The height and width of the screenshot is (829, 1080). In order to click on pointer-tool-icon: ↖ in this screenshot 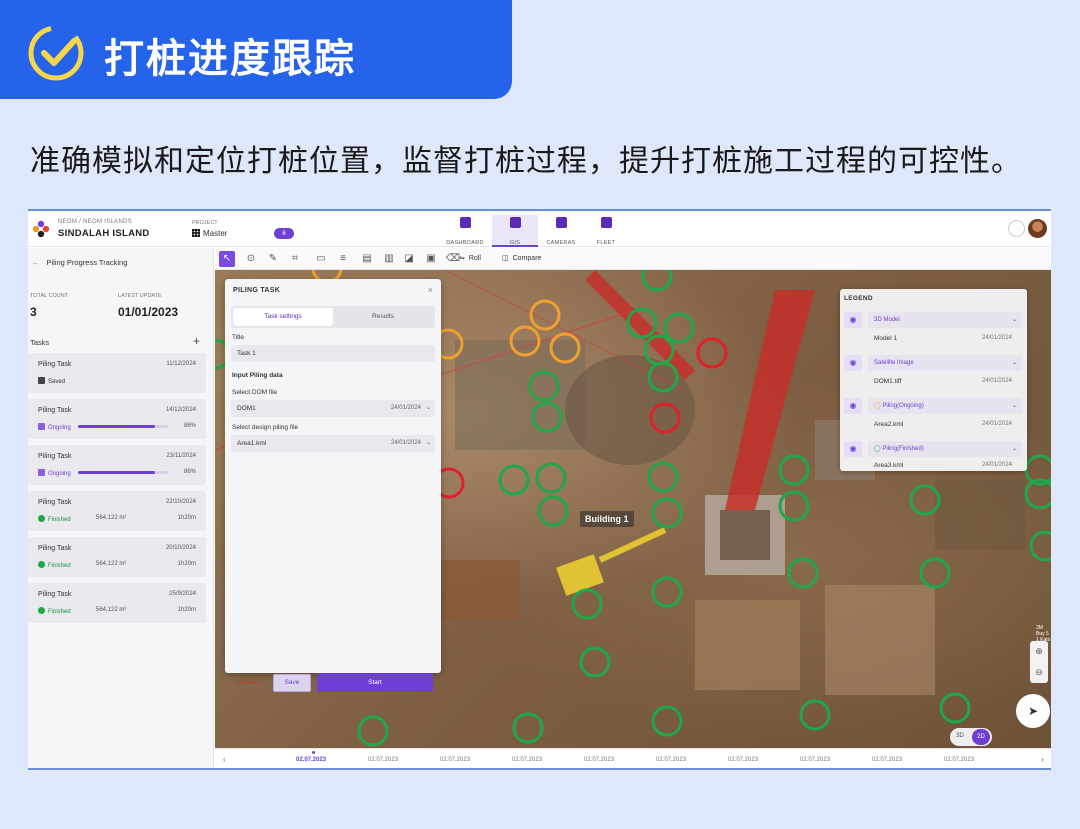, I will do `click(227, 259)`.